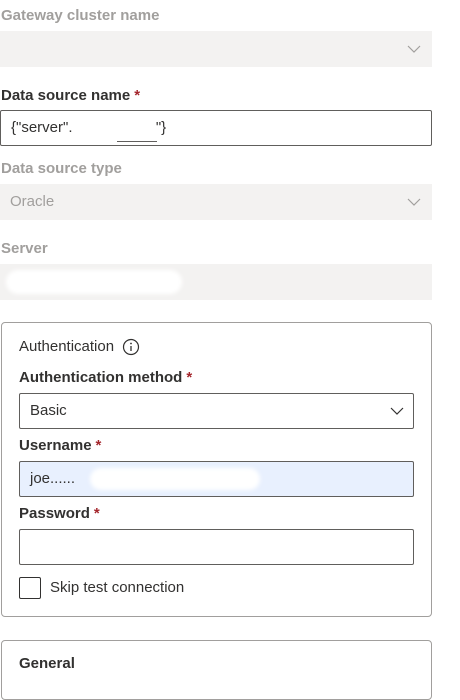 The width and height of the screenshot is (460, 700). What do you see at coordinates (30, 588) in the screenshot?
I see `skip-test-connection-checkbox` at bounding box center [30, 588].